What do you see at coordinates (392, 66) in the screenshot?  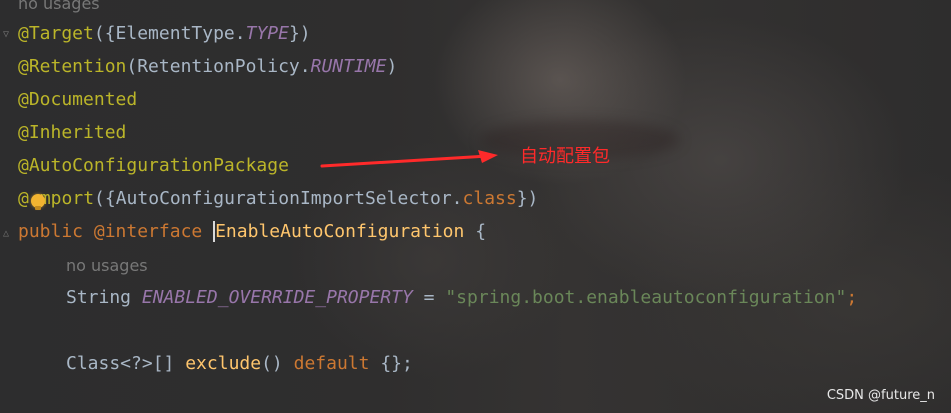 I see `code-token: )` at bounding box center [392, 66].